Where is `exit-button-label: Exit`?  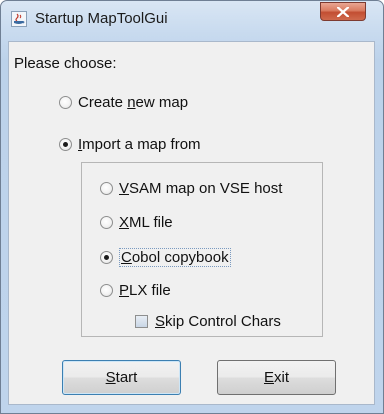 exit-button-label: Exit is located at coordinates (276, 377).